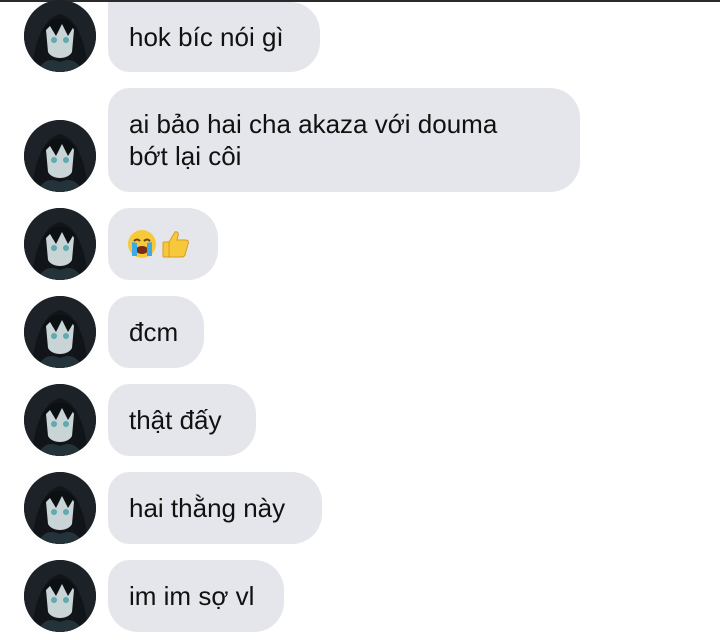  I want to click on message-bubble: đcm, so click(156, 332).